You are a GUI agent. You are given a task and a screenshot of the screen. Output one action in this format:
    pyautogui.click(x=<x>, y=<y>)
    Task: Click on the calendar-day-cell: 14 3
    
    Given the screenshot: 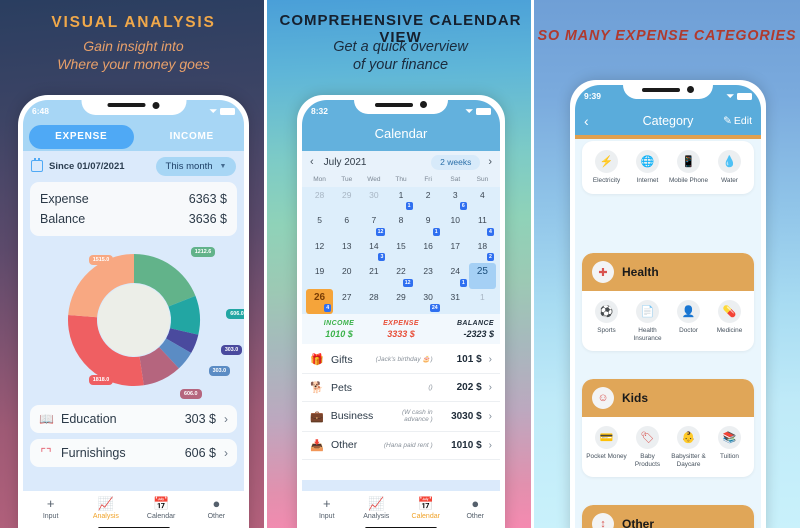 What is the action you would take?
    pyautogui.click(x=373, y=250)
    